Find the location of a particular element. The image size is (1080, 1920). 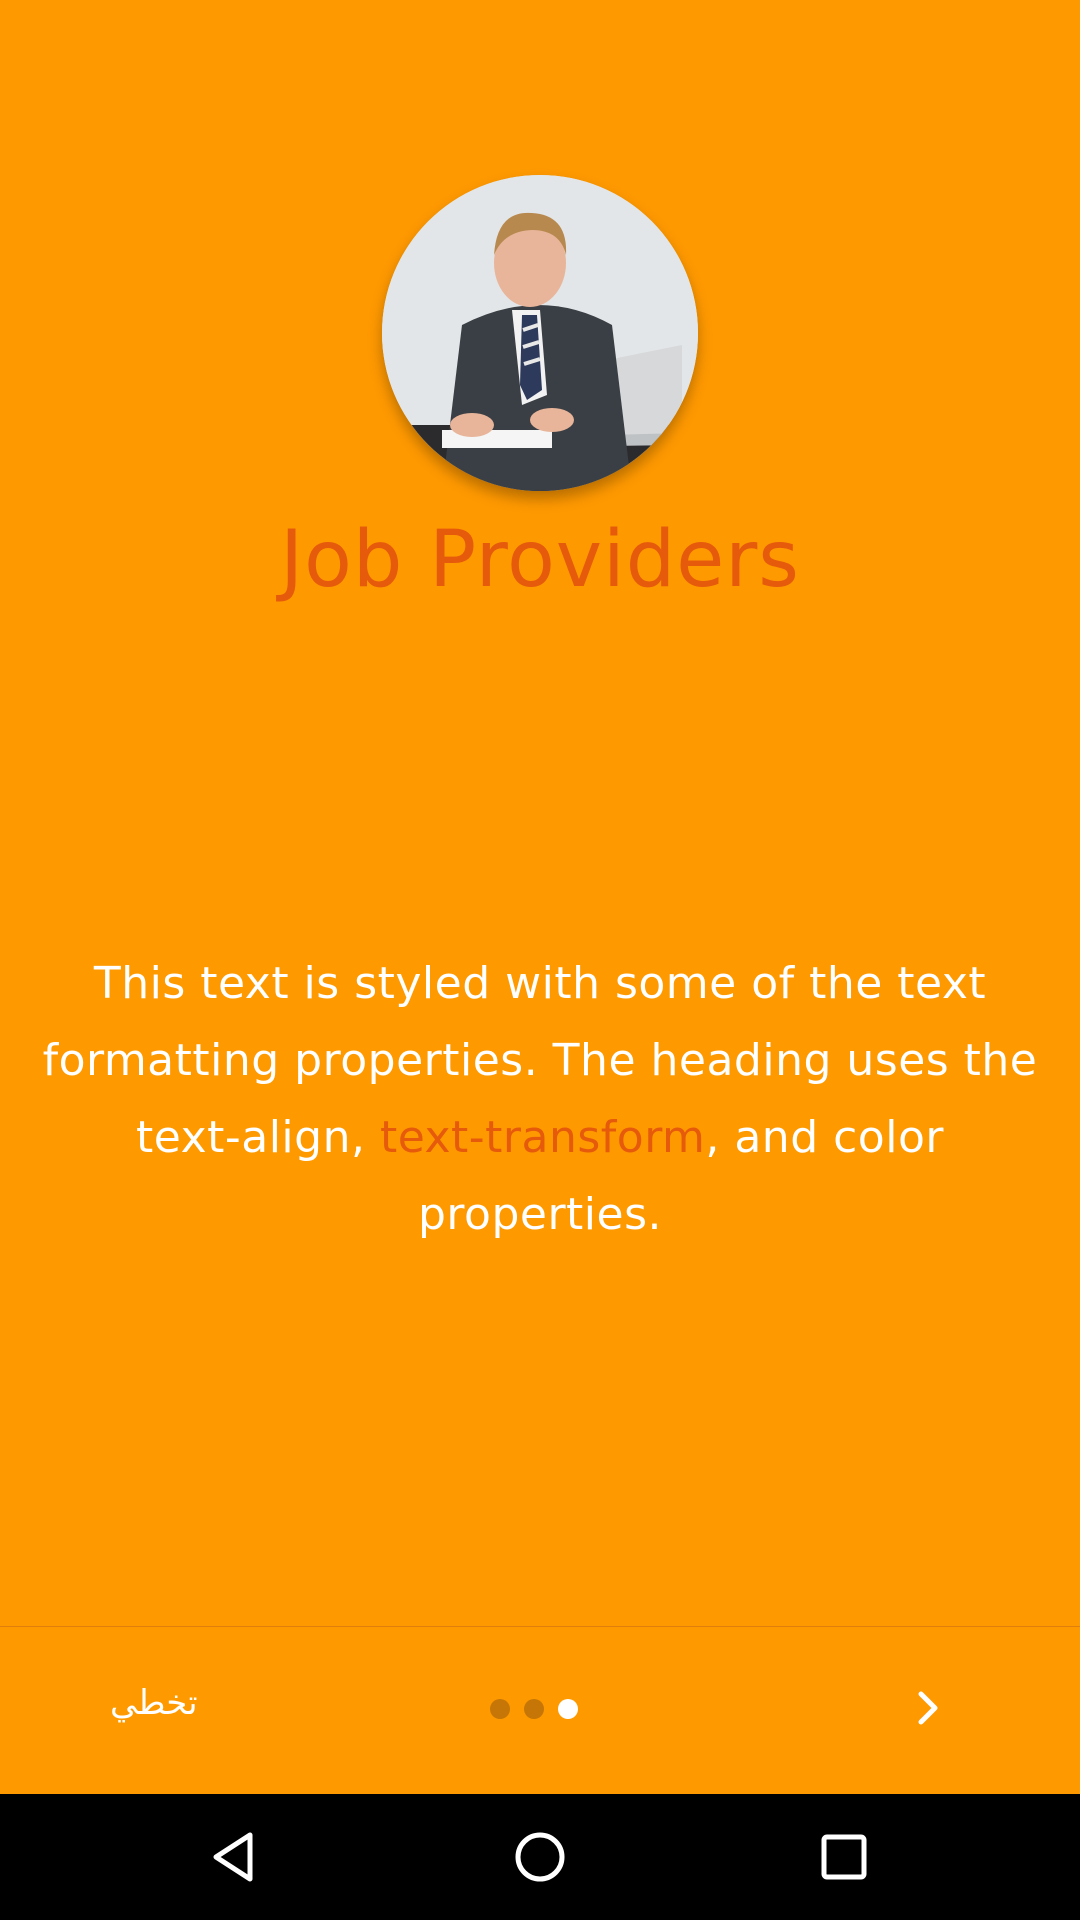

recent-apps-button is located at coordinates (844, 1857).